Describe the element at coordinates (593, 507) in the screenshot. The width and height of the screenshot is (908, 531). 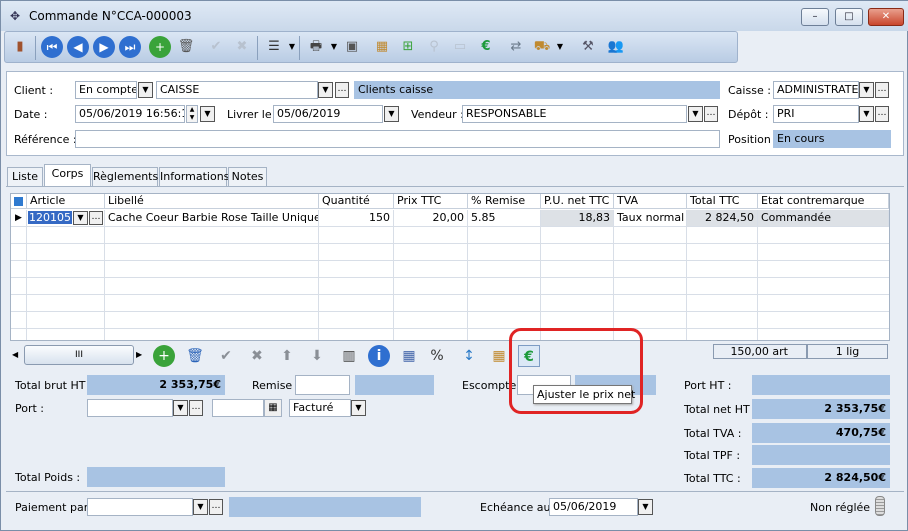
I see `echeance-date-input: 05/06/2019` at that location.